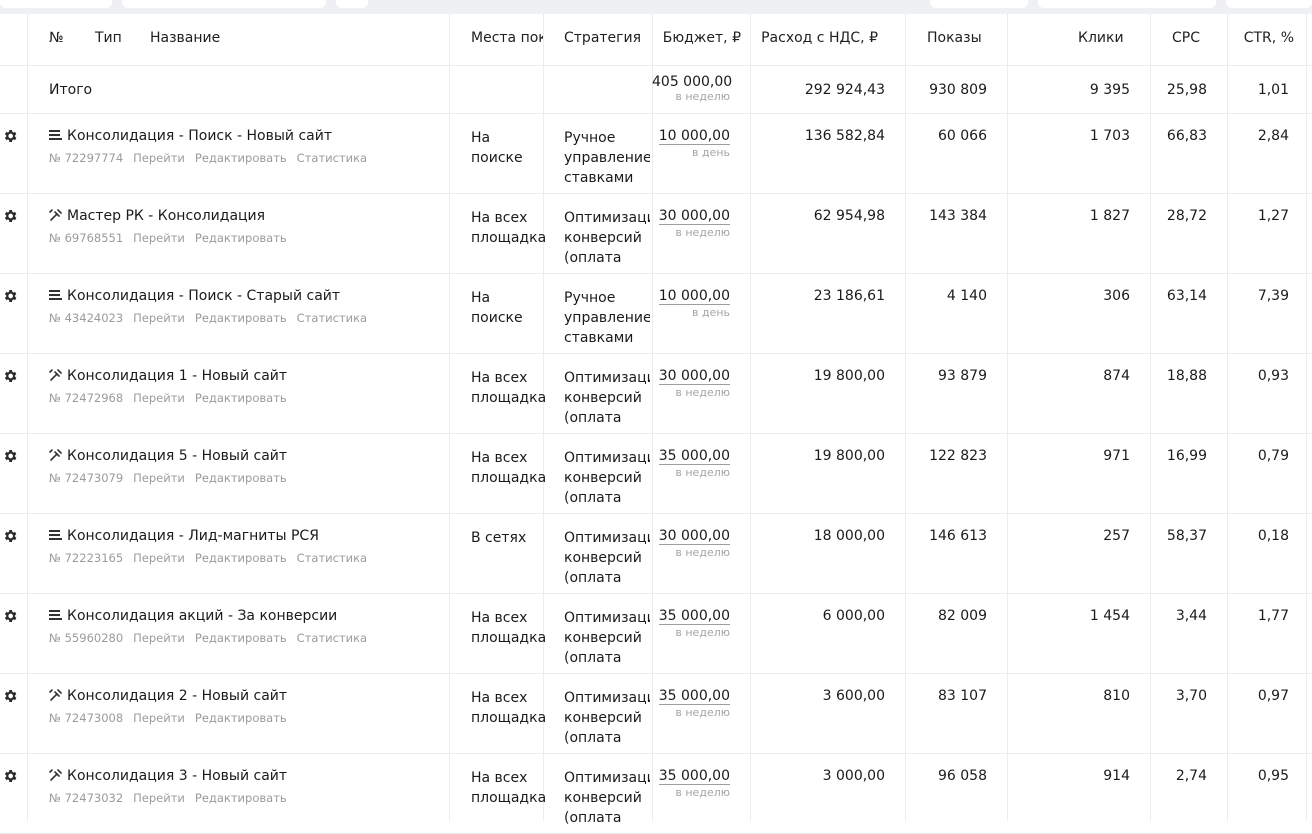  Describe the element at coordinates (607, 558) in the screenshot. I see `strategy-cell: Оптимизаци конверсий (оплата` at that location.